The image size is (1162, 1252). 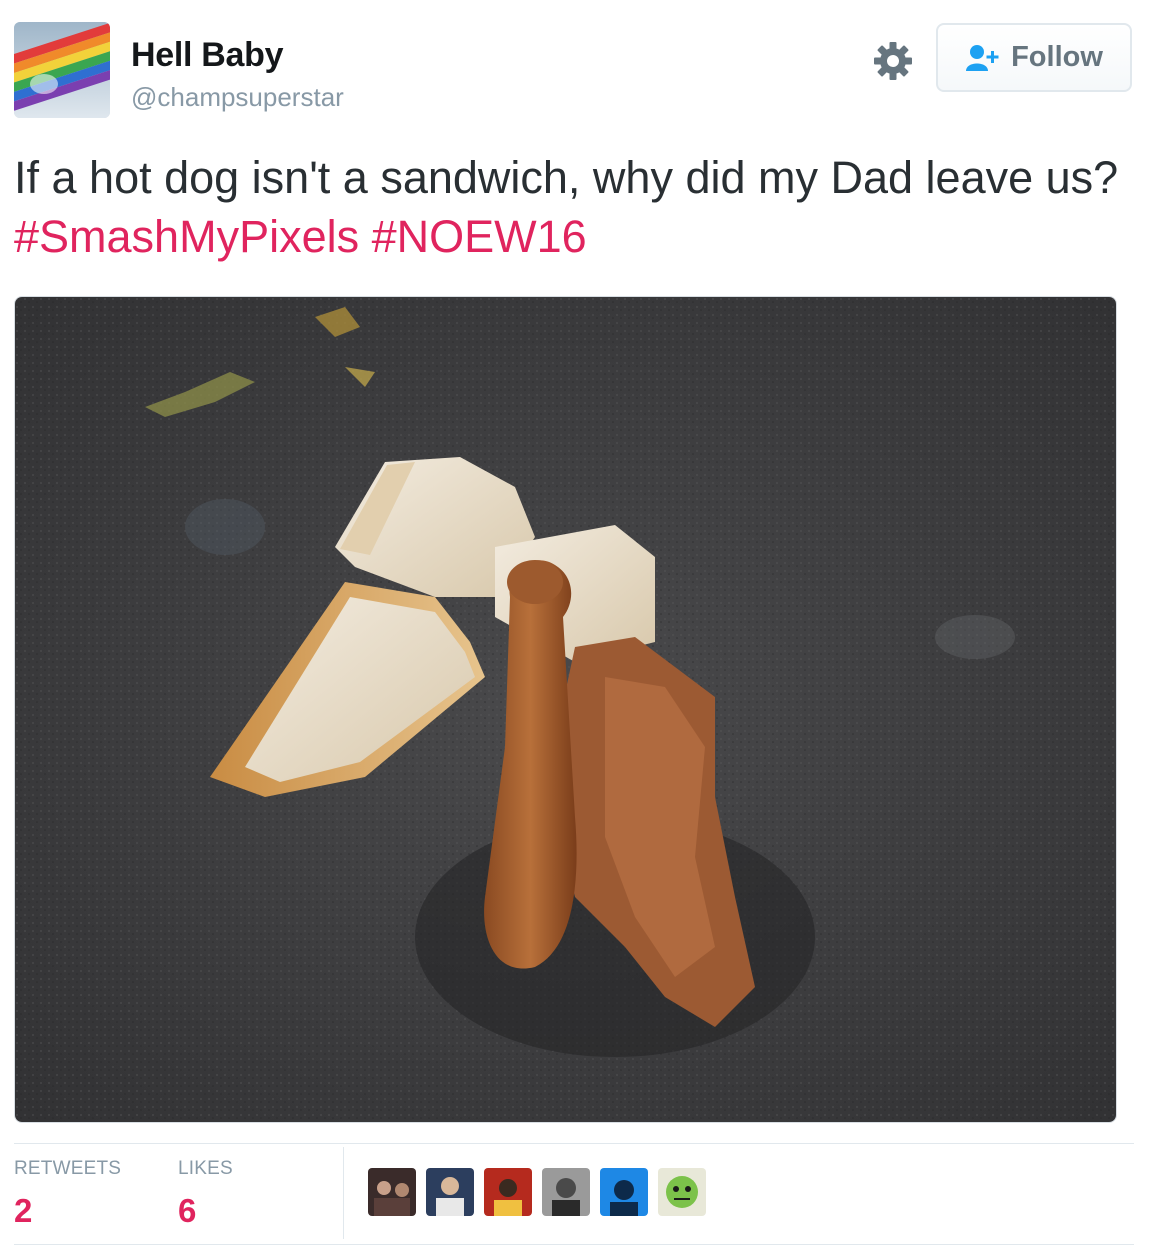 I want to click on user-handle: @champsuperstar, so click(x=237, y=97).